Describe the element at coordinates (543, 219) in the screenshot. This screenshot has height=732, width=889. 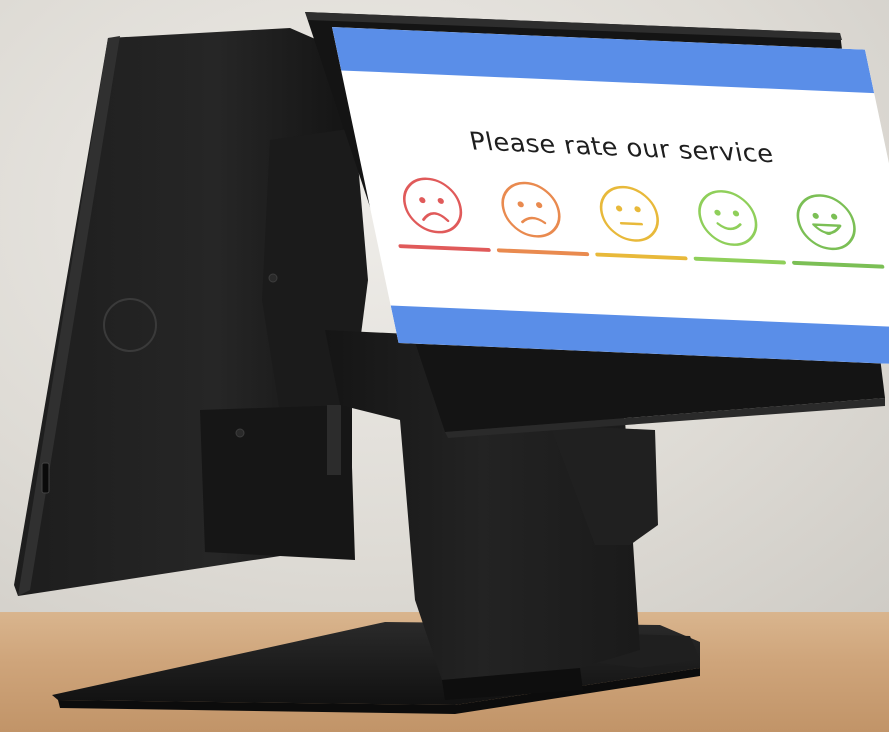
I see `sad-face-icon` at that location.